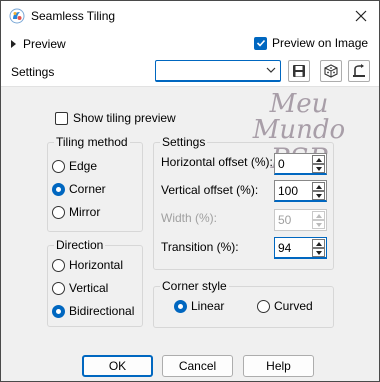 The width and height of the screenshot is (380, 382). I want to click on checkmark-icon, so click(260, 43).